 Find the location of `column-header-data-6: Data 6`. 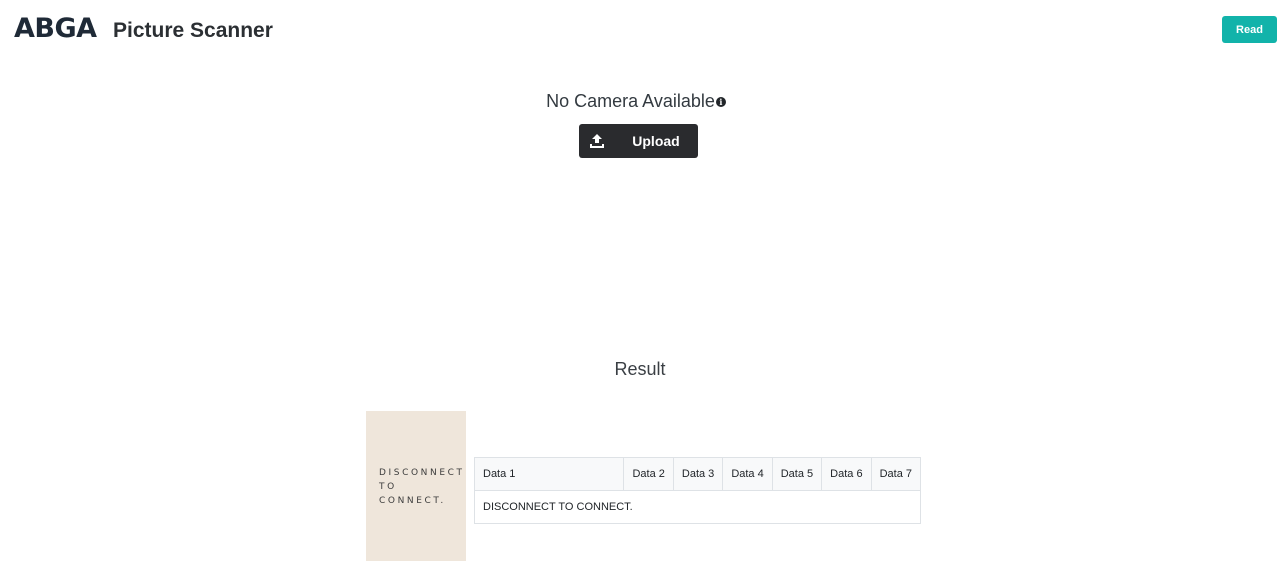

column-header-data-6: Data 6 is located at coordinates (846, 474).